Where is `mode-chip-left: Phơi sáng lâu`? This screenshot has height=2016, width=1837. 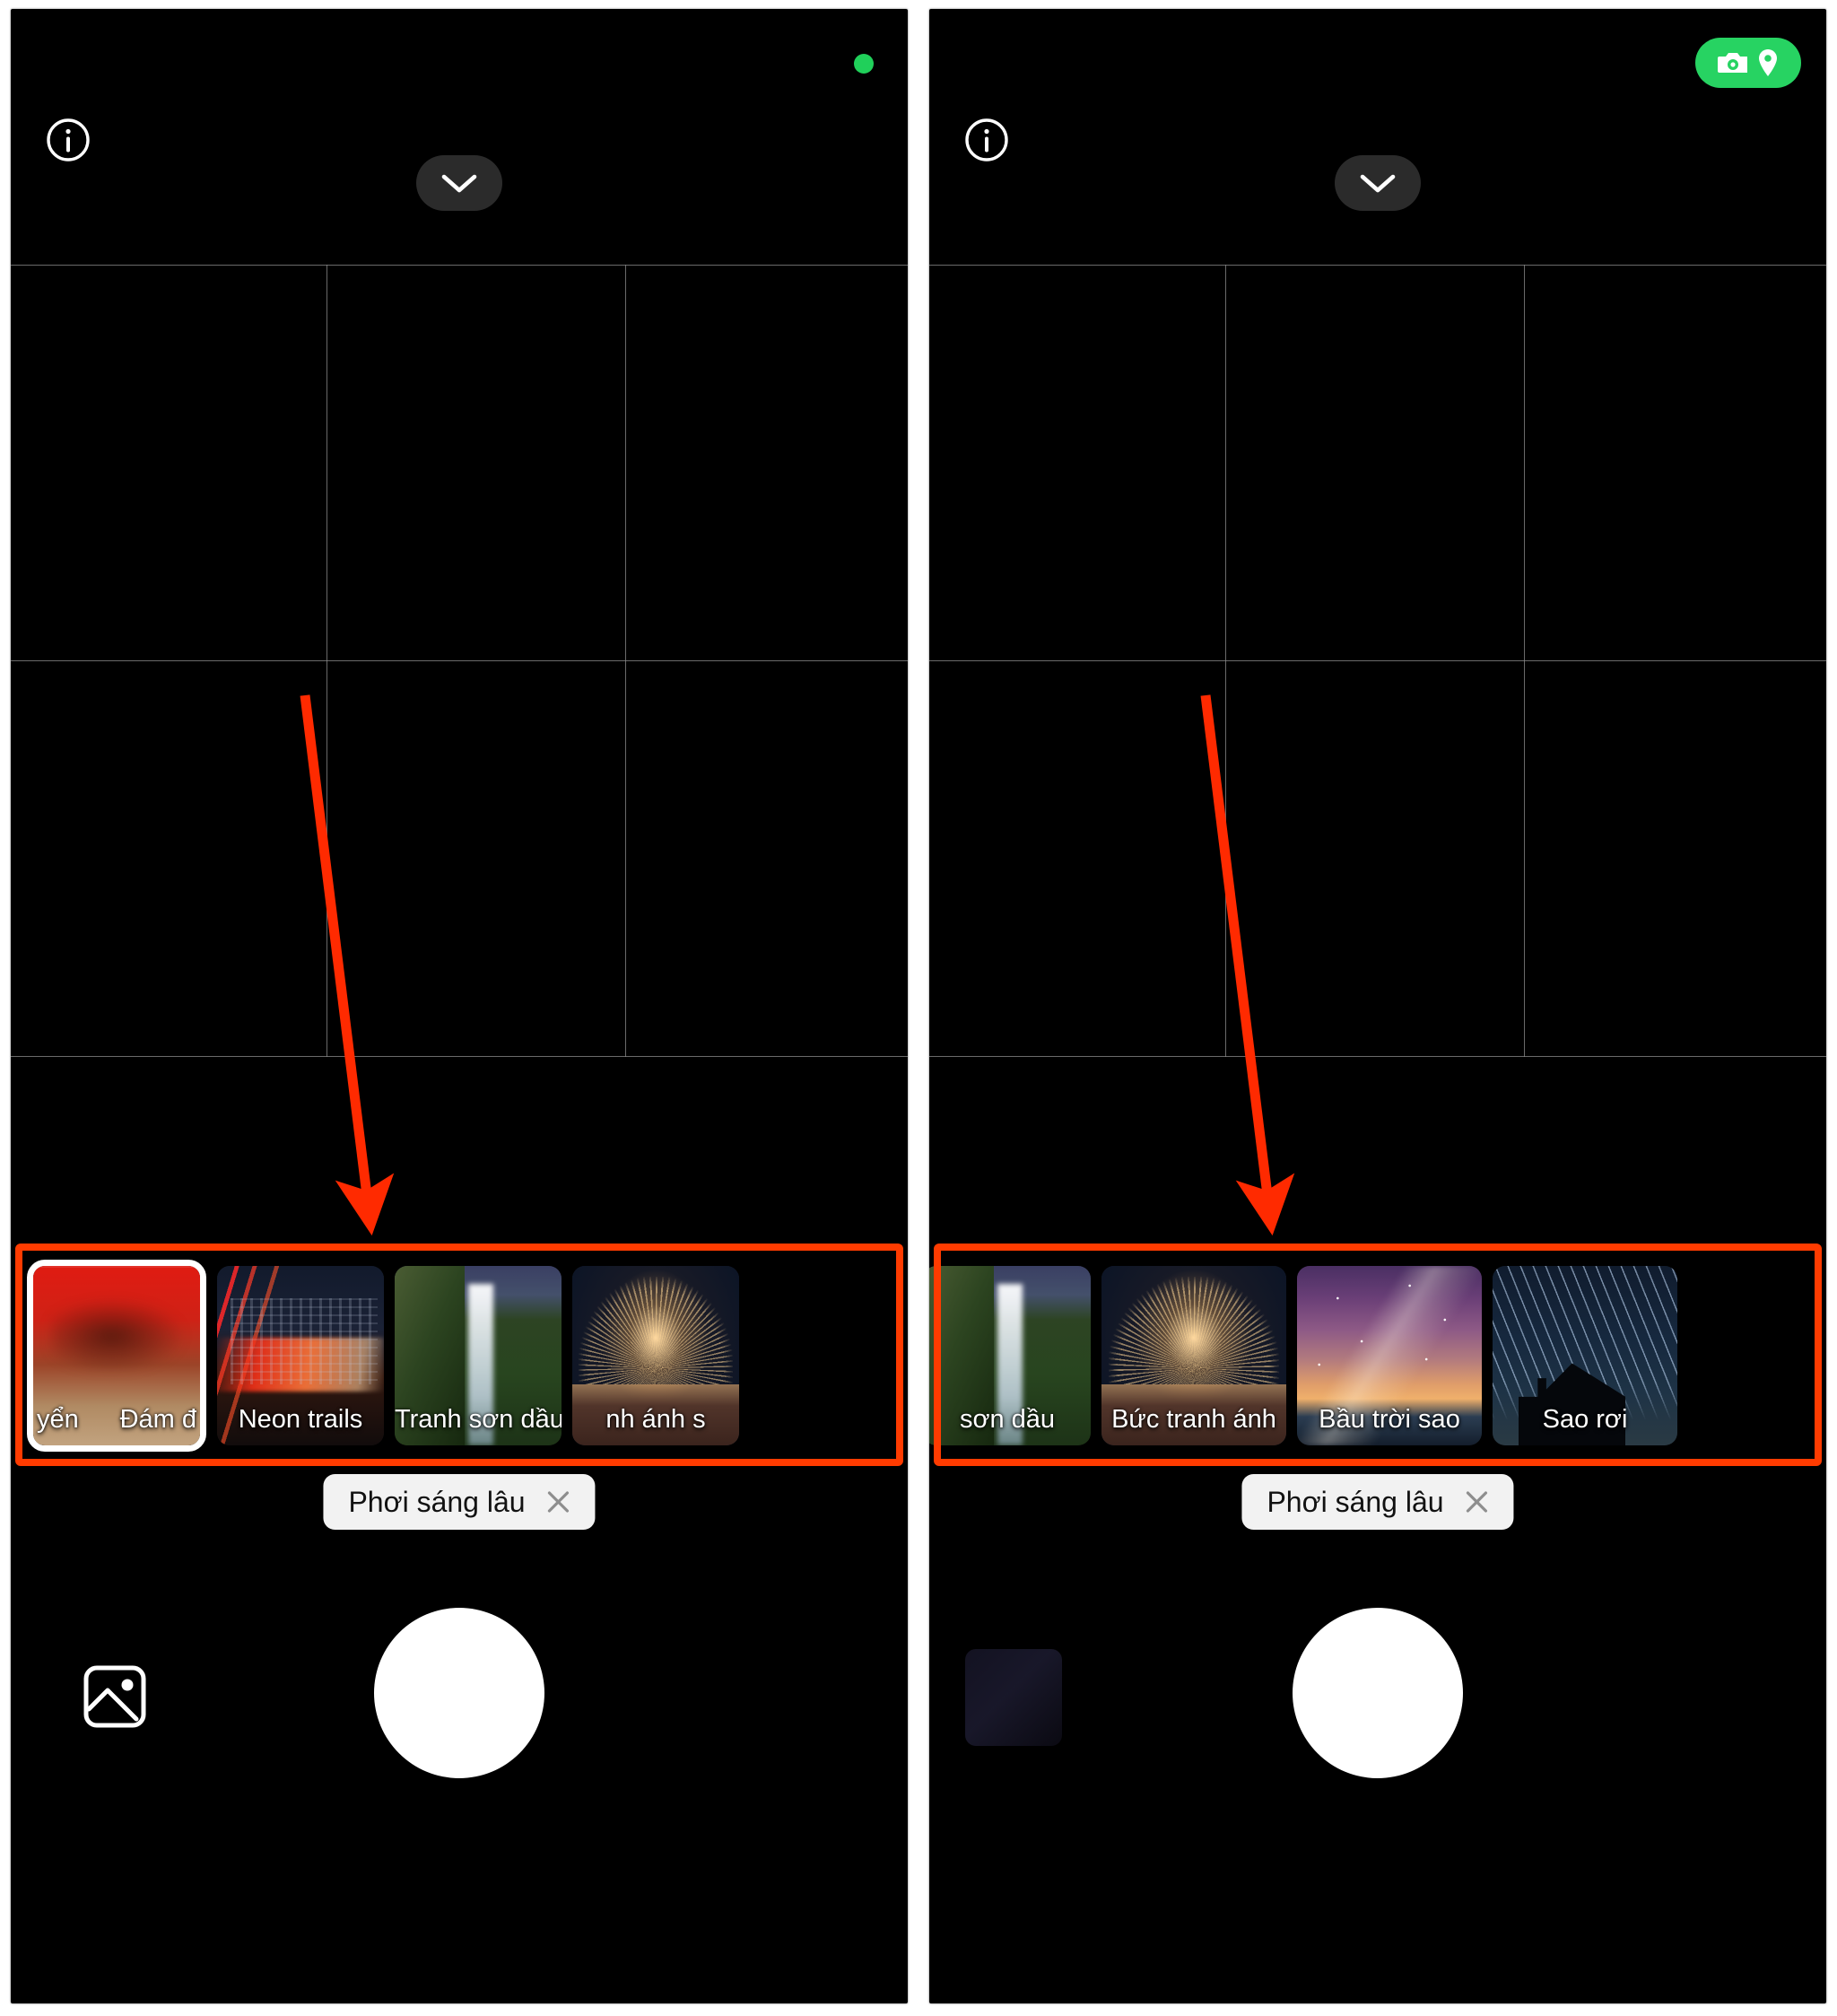 mode-chip-left: Phơi sáng lâu is located at coordinates (459, 1502).